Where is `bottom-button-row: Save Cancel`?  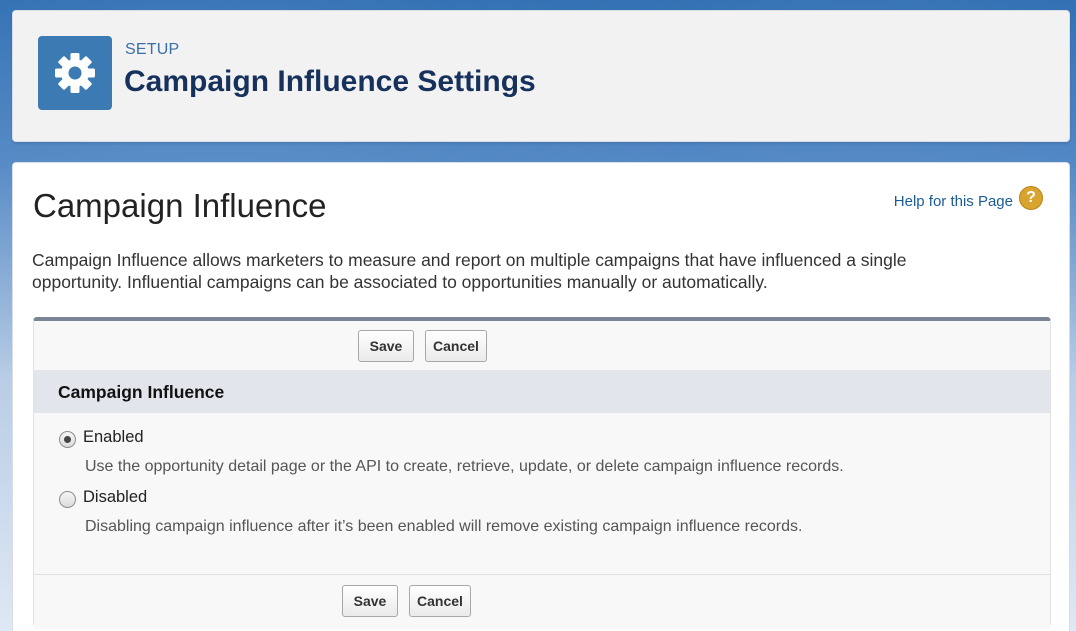 bottom-button-row: Save Cancel is located at coordinates (542, 602).